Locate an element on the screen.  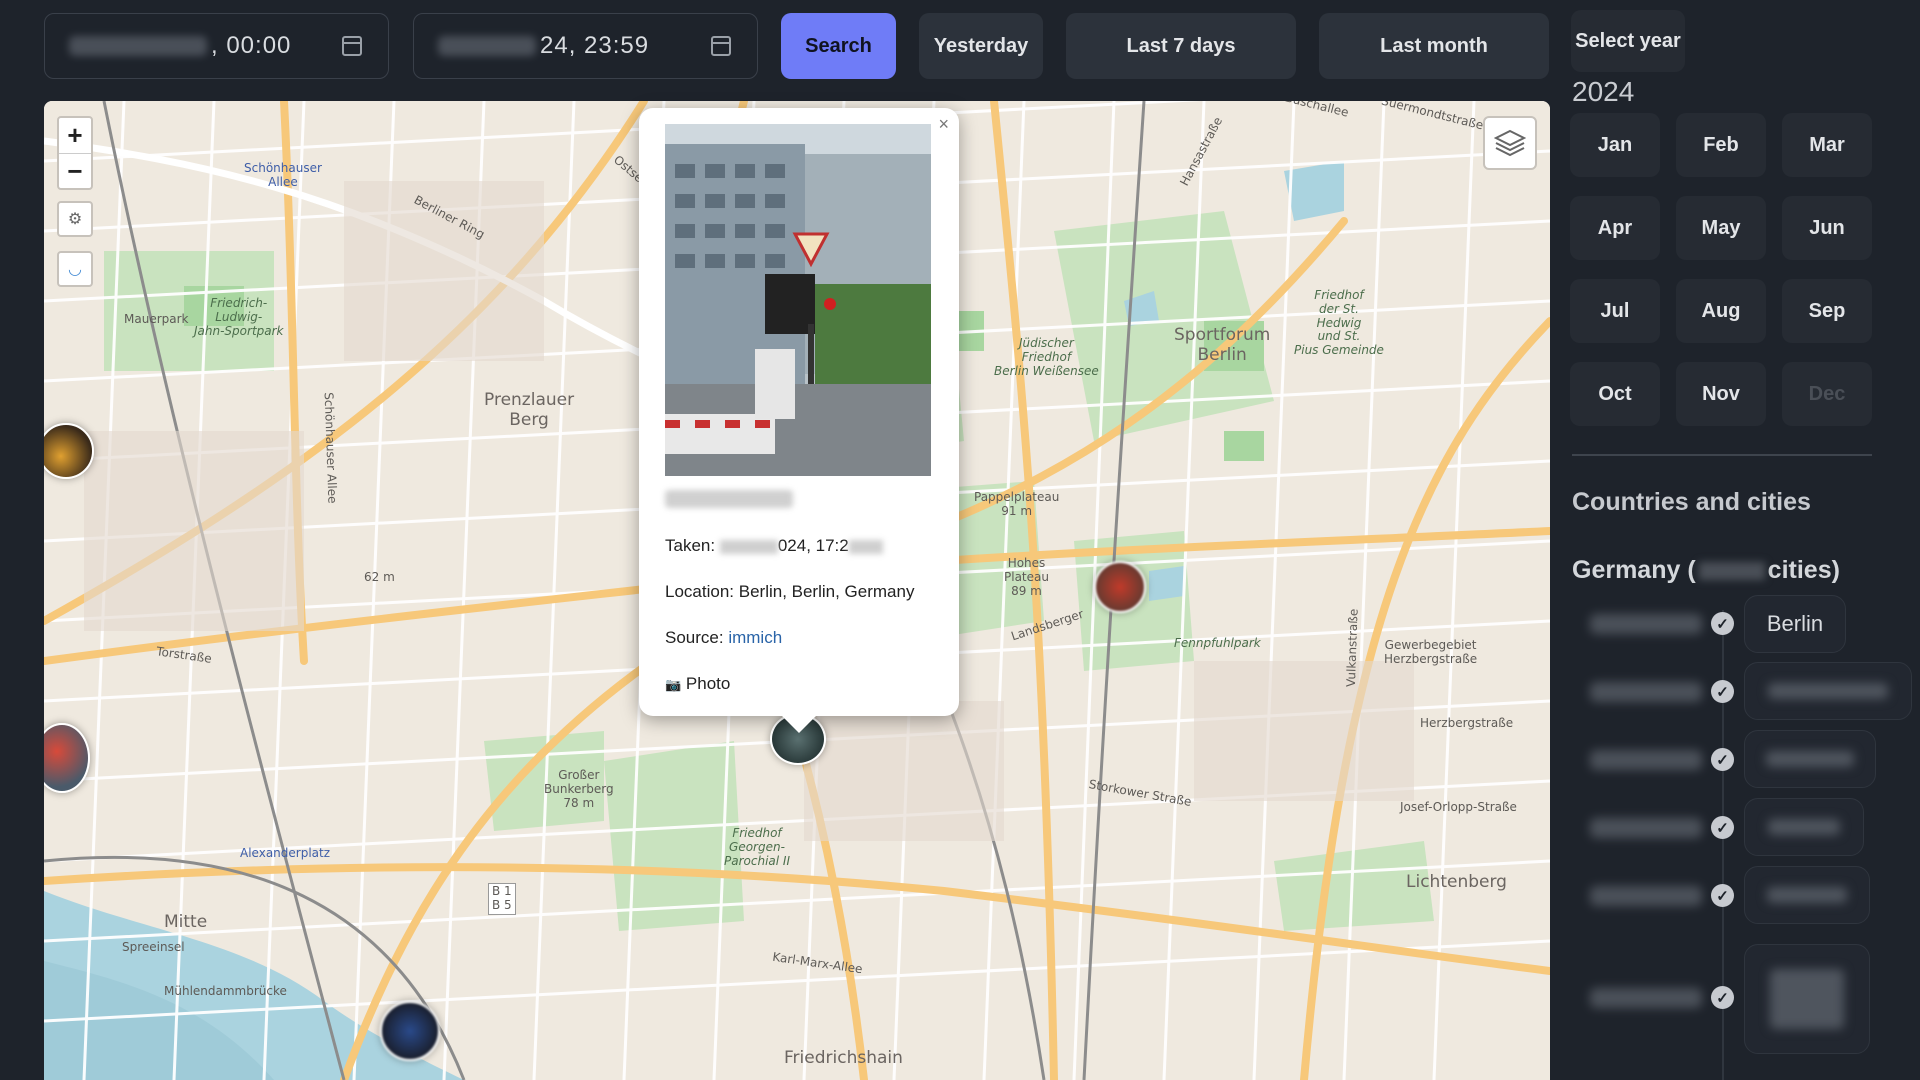
month-button-mar: Mar is located at coordinates (1827, 145).